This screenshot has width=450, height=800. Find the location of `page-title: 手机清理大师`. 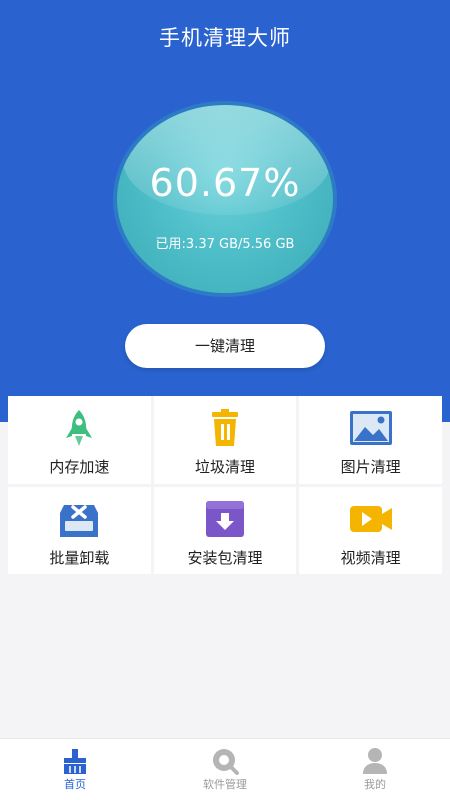

page-title: 手机清理大师 is located at coordinates (225, 38).